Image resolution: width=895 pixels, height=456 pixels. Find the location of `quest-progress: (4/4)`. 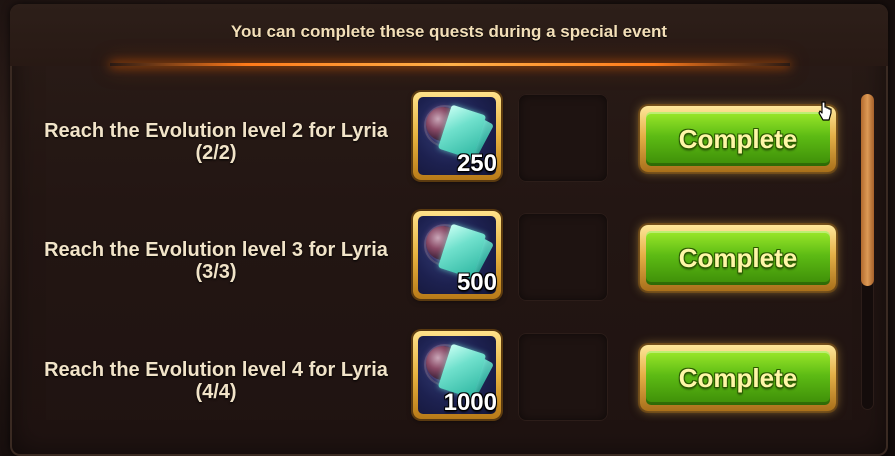

quest-progress: (4/4) is located at coordinates (216, 392).